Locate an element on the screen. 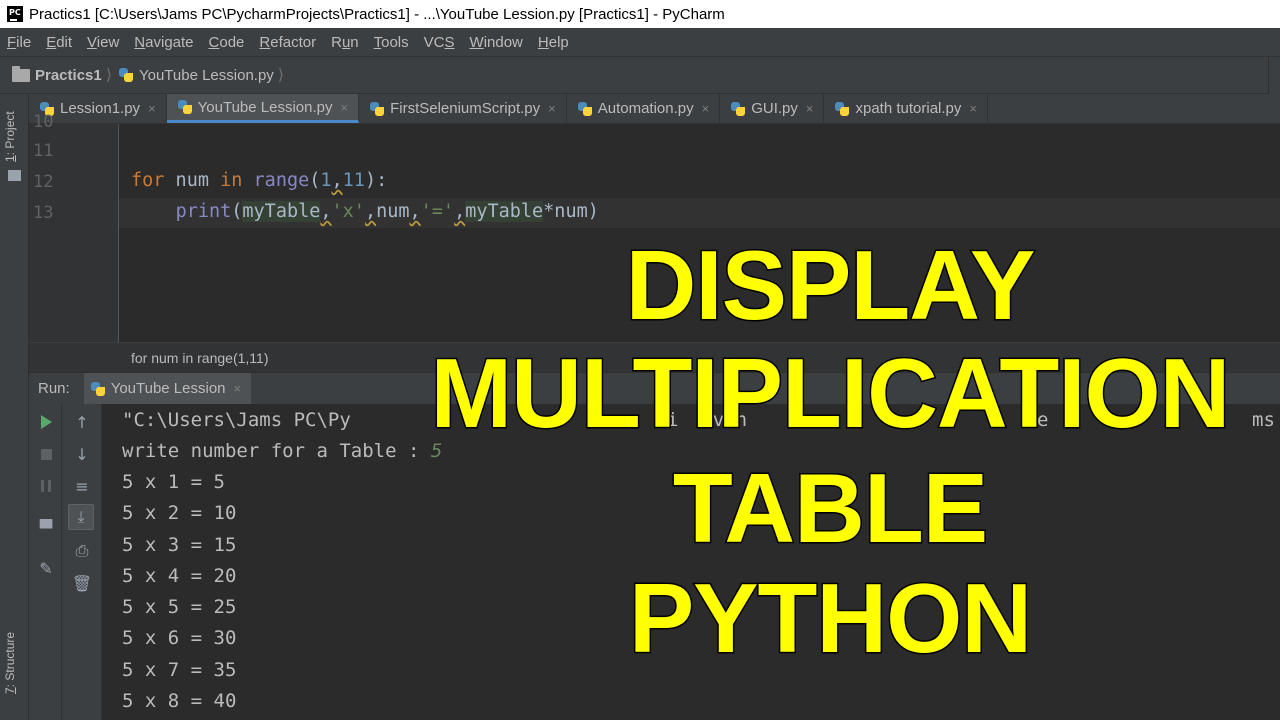 The width and height of the screenshot is (1280, 720). tool-window-structure: 7: Structure is located at coordinates (10, 663).